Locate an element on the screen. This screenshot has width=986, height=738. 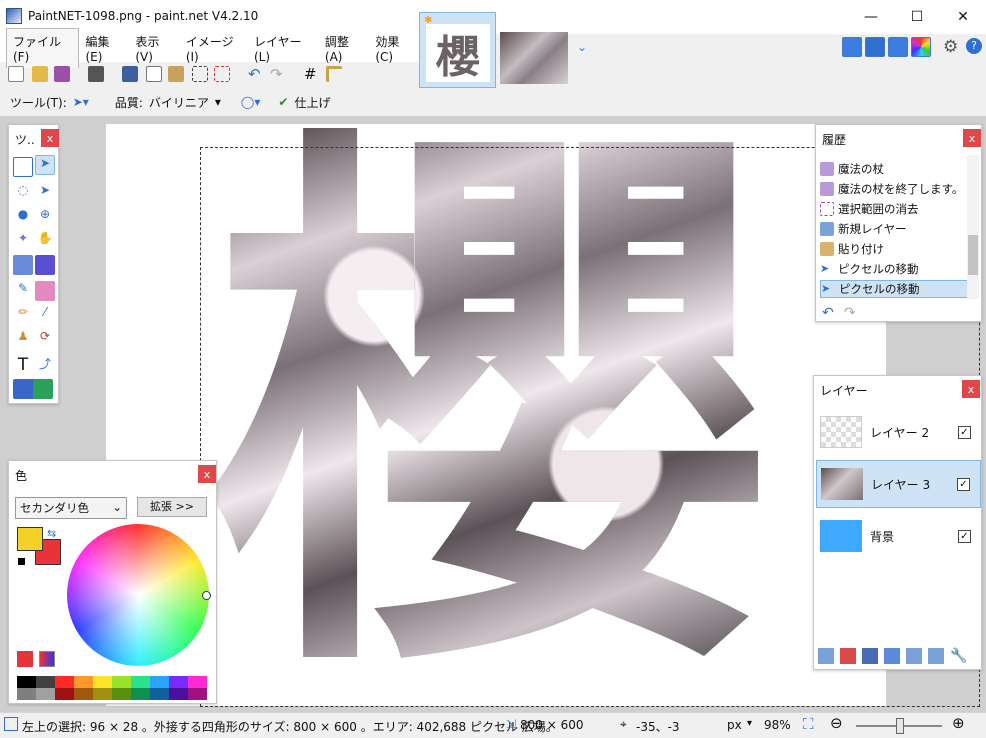
zoom-level: 98% is located at coordinates (777, 725).